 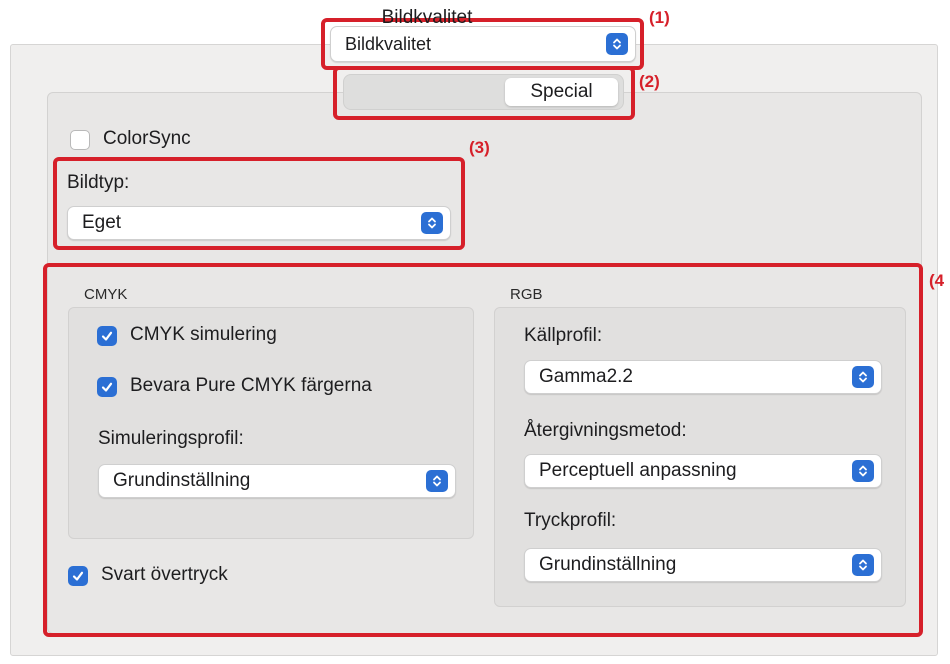 I want to click on simulation-profile-value: Grundinställning, so click(x=182, y=480).